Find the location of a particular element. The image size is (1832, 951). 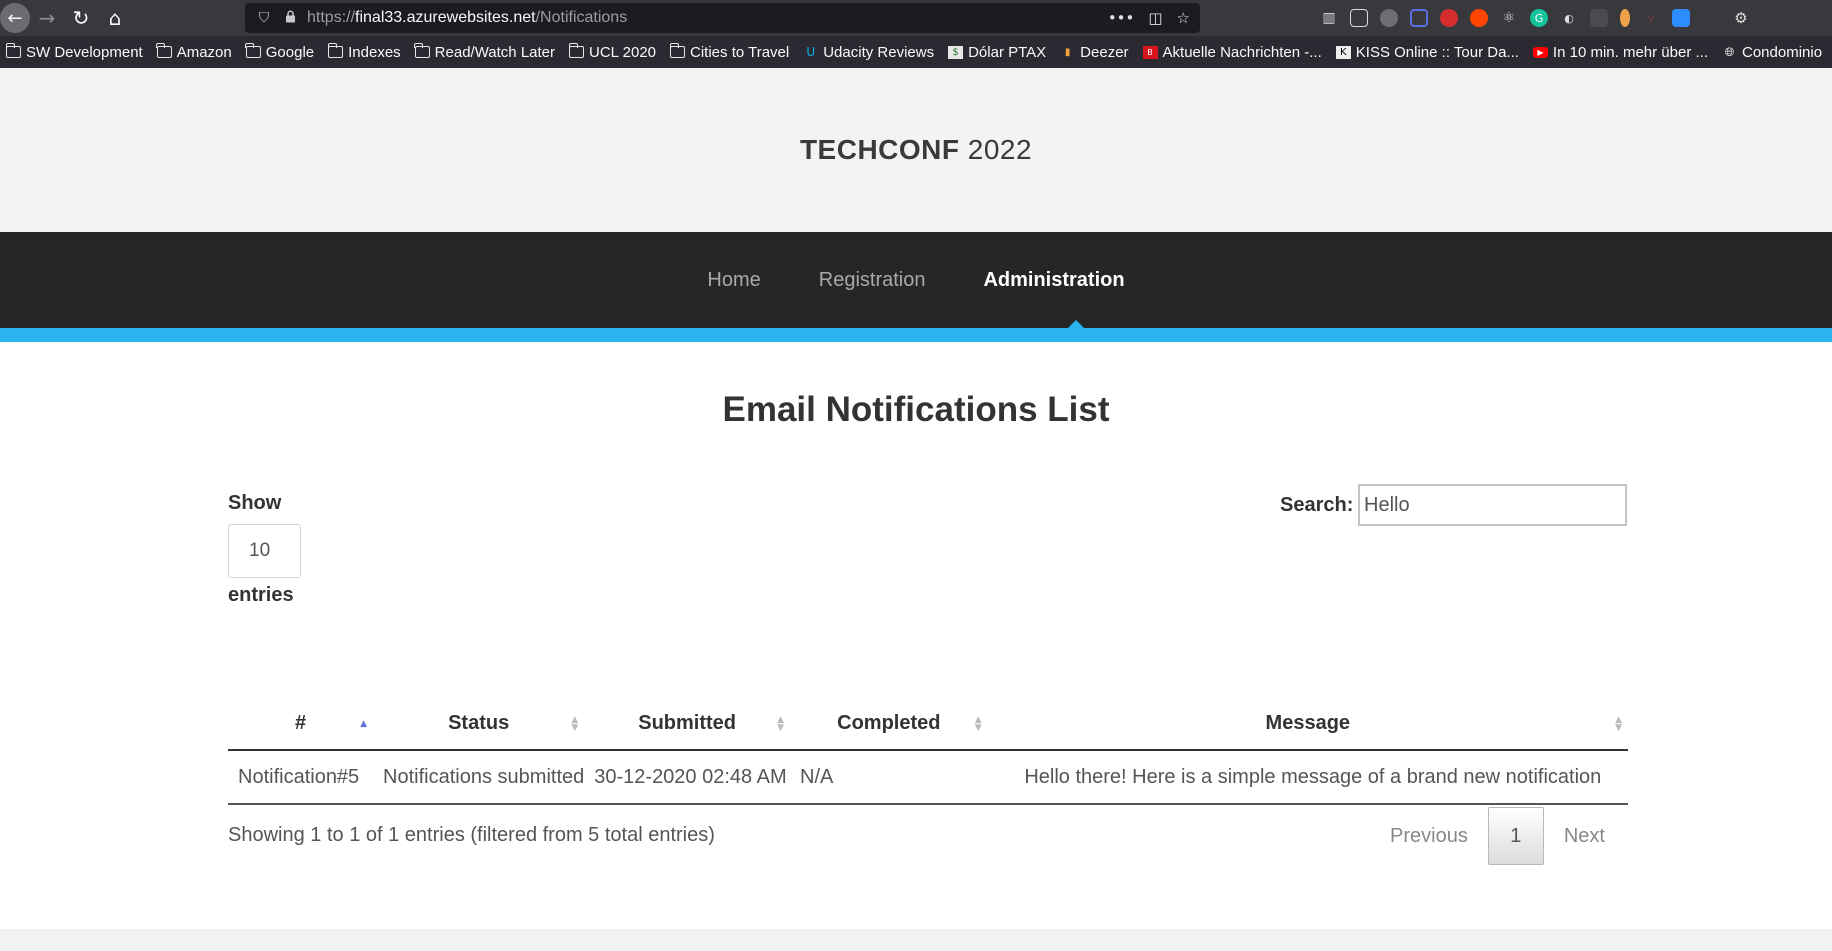

nav-administration: Administration is located at coordinates (1053, 280).